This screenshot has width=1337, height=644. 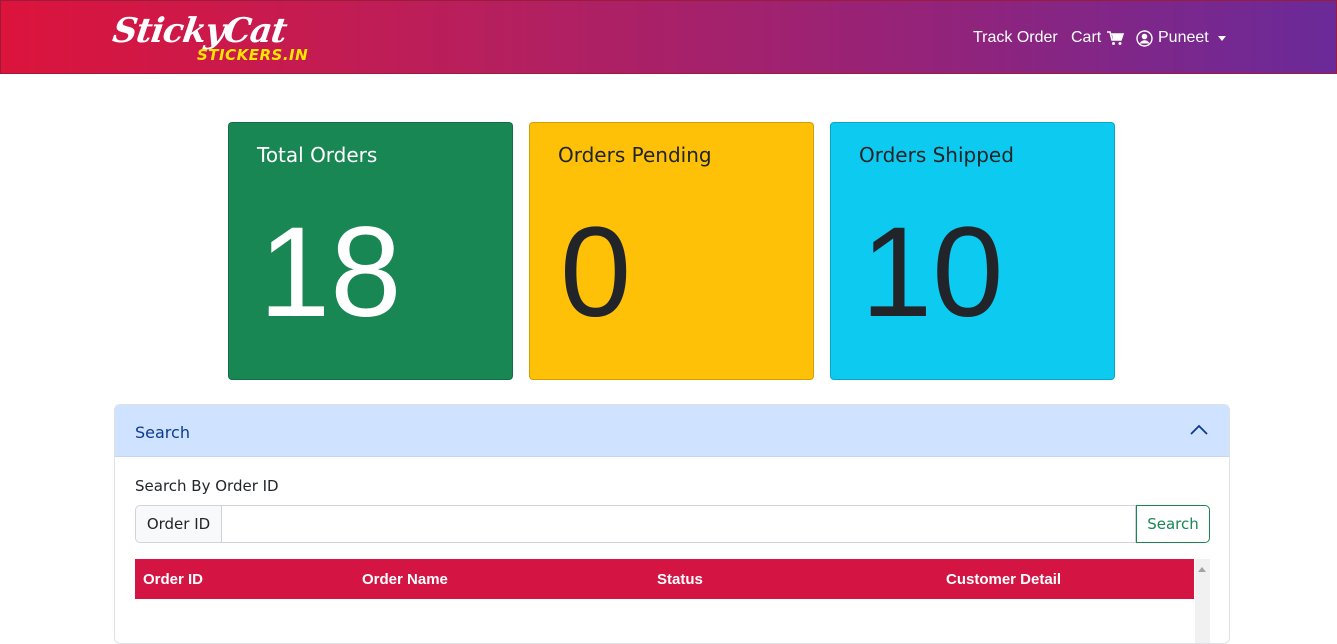 I want to click on stat-card-orders-shipped: Orders Shipped 10, so click(x=972, y=251).